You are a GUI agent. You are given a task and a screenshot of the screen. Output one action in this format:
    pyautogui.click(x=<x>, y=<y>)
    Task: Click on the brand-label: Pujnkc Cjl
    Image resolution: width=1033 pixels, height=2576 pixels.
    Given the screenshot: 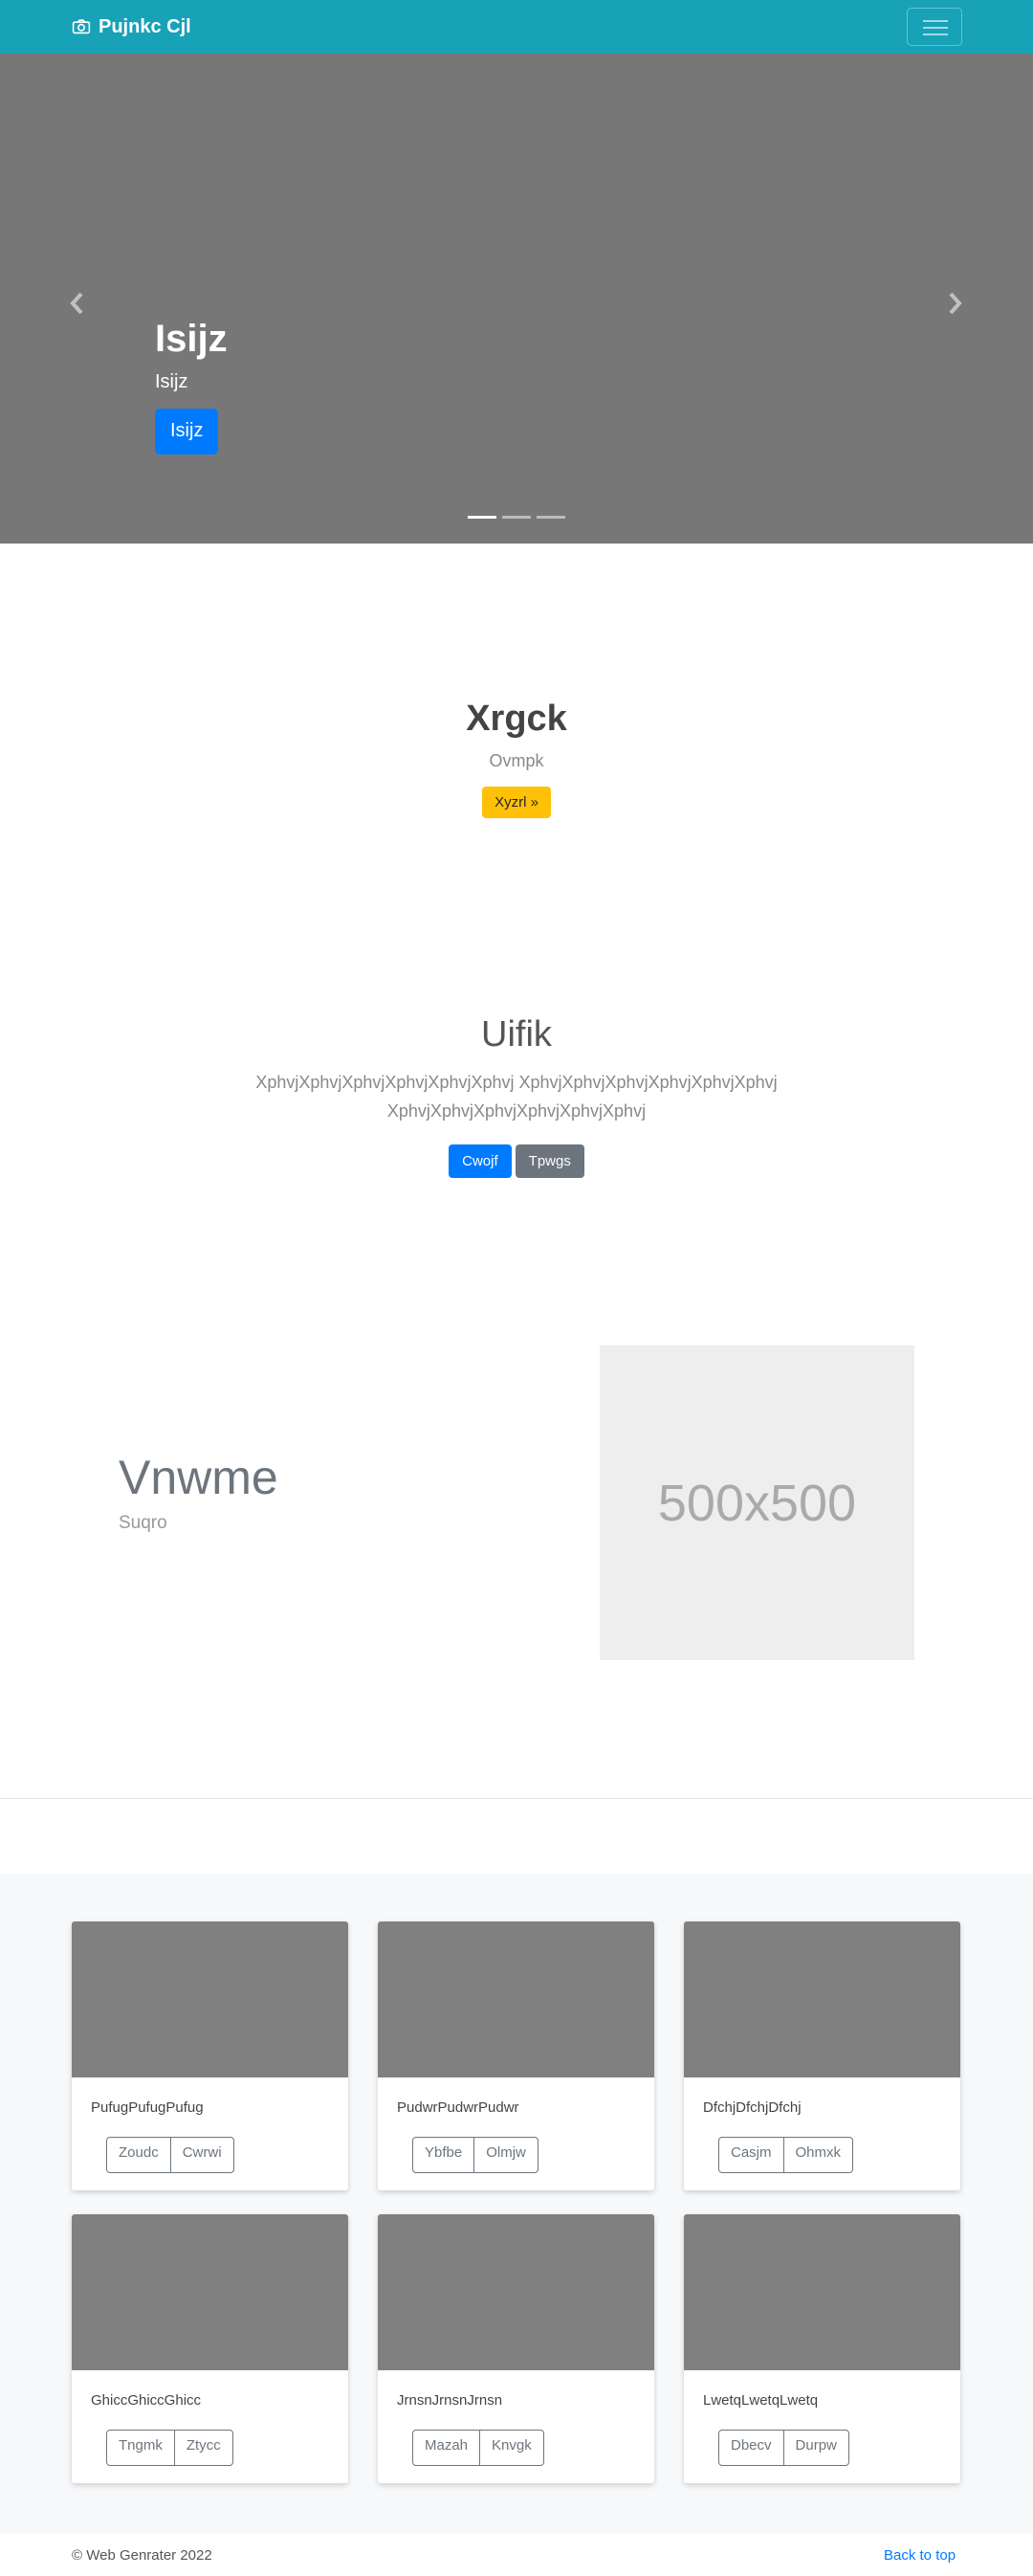 What is the action you would take?
    pyautogui.click(x=145, y=26)
    